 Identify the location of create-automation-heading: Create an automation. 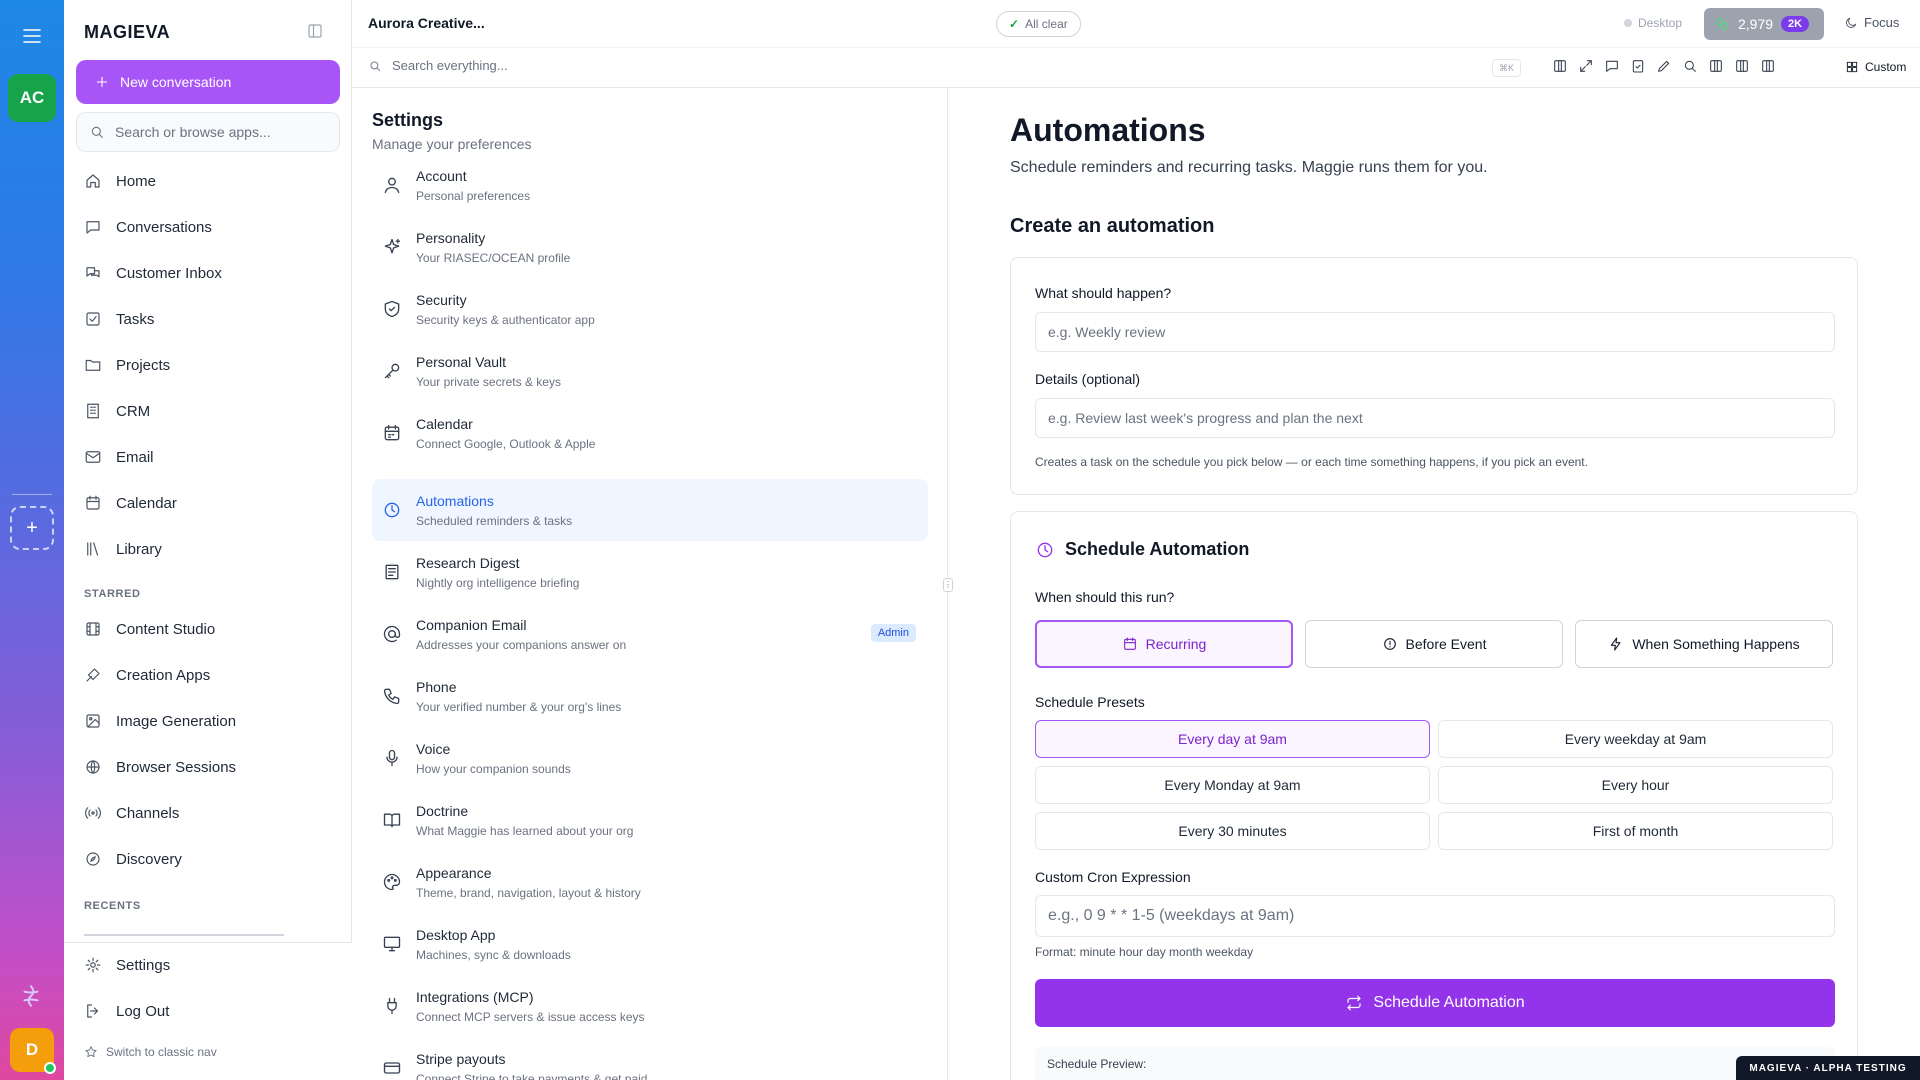
(1112, 226).